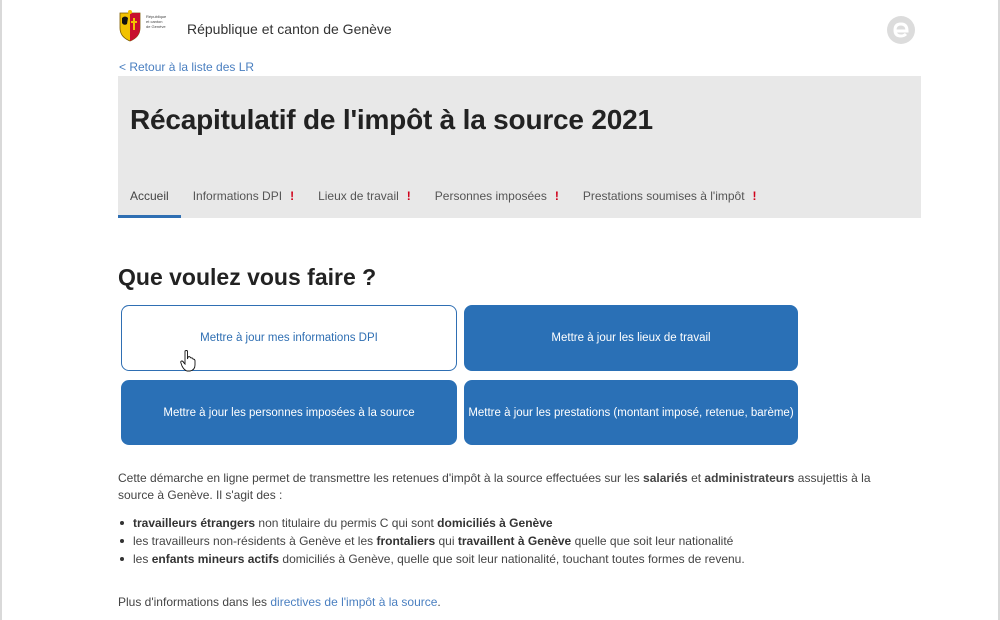 This screenshot has width=1000, height=620. I want to click on section-title: Que voulez vous faire ?, so click(247, 277).